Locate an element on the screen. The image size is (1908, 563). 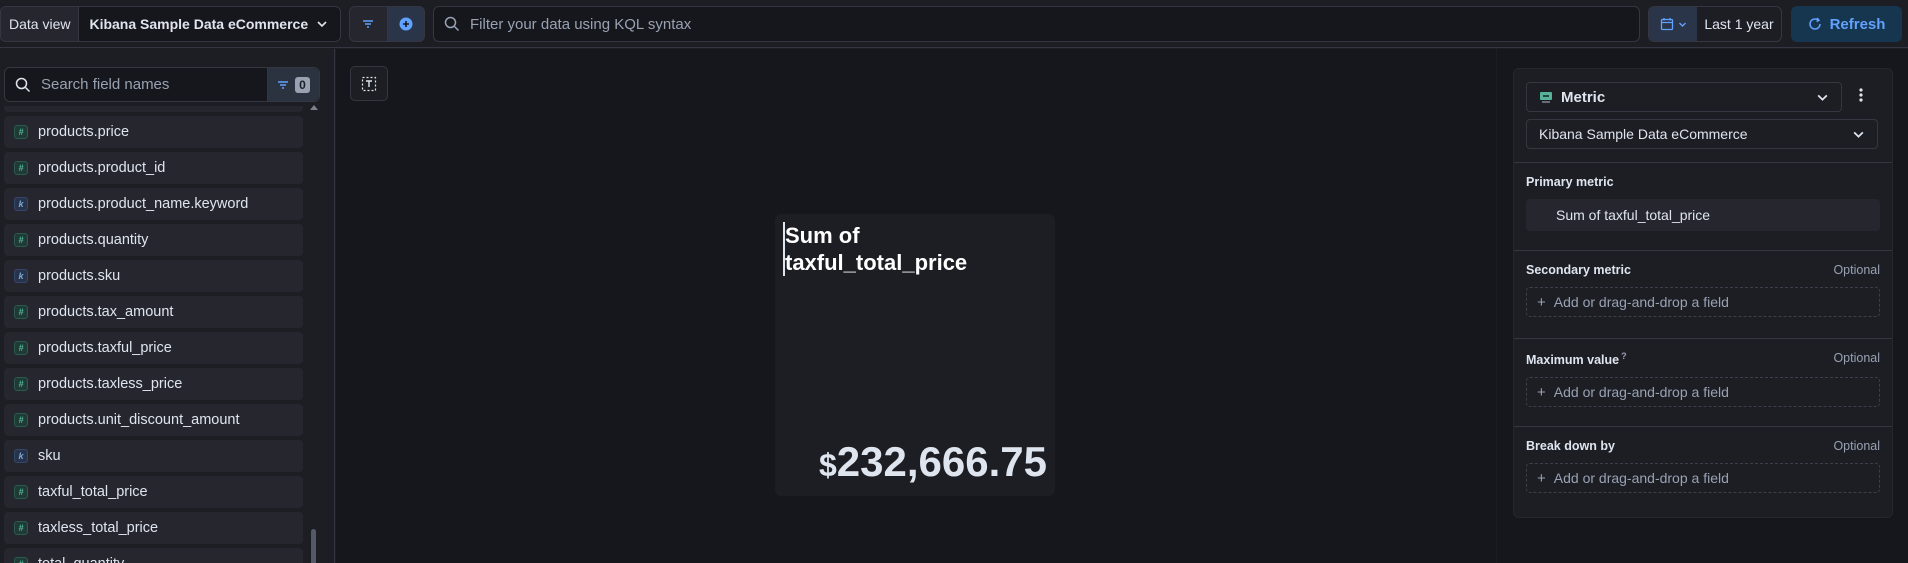
secondary-metric-label: Secondary metric is located at coordinates (1578, 270).